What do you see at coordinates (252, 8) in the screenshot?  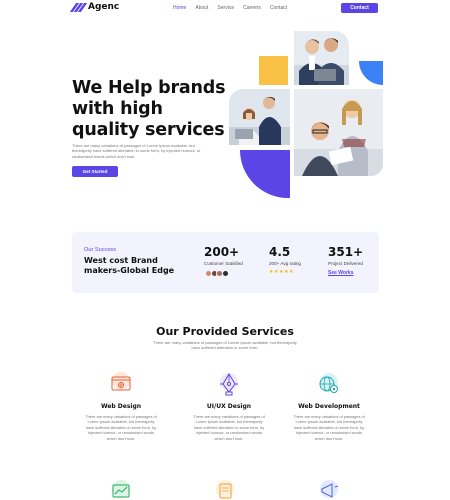 I see `nav-link-careers: Careers` at bounding box center [252, 8].